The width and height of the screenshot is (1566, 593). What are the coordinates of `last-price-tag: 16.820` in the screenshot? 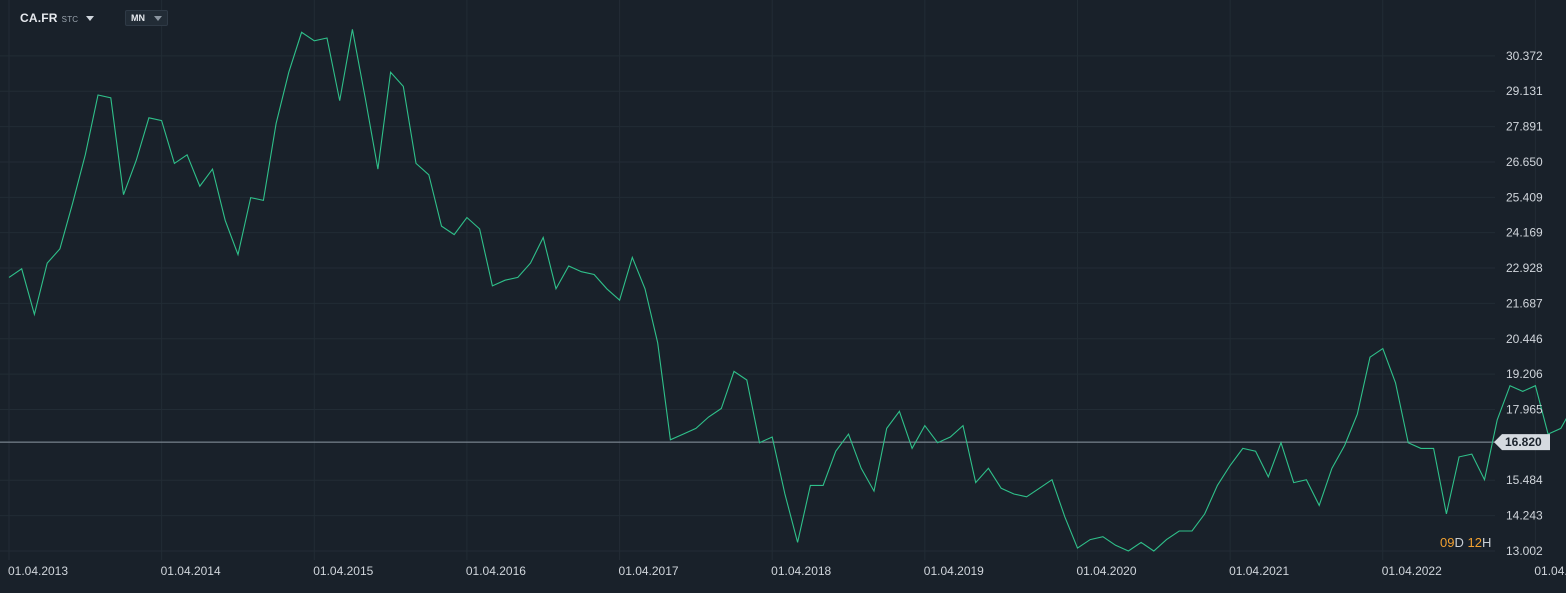 It's located at (1522, 442).